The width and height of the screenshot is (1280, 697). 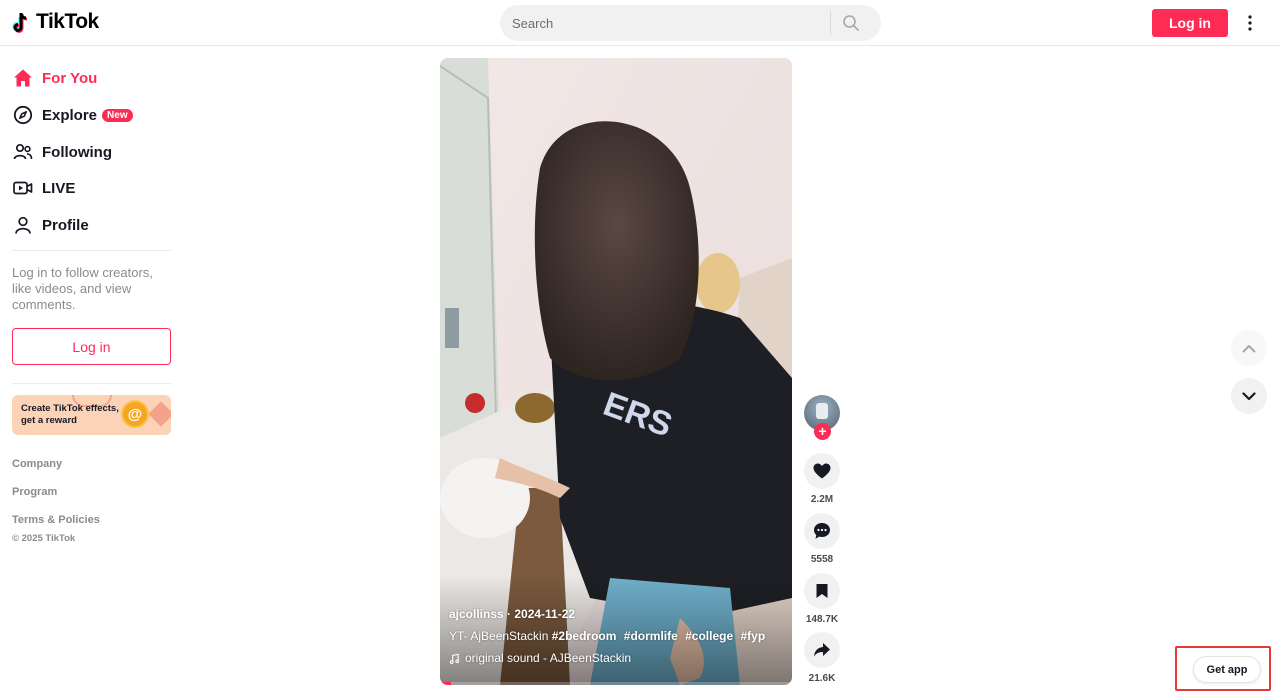 I want to click on sidebar-item-label: LIVE, so click(x=59, y=188).